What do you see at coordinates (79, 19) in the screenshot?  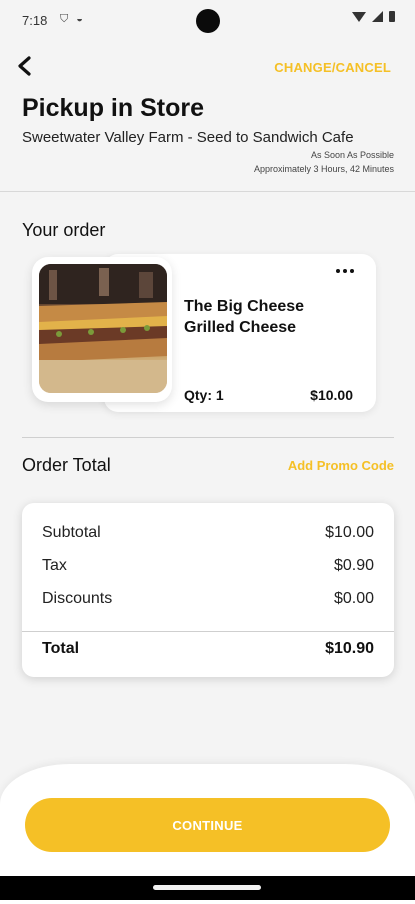 I see `cup-icon: ◒` at bounding box center [79, 19].